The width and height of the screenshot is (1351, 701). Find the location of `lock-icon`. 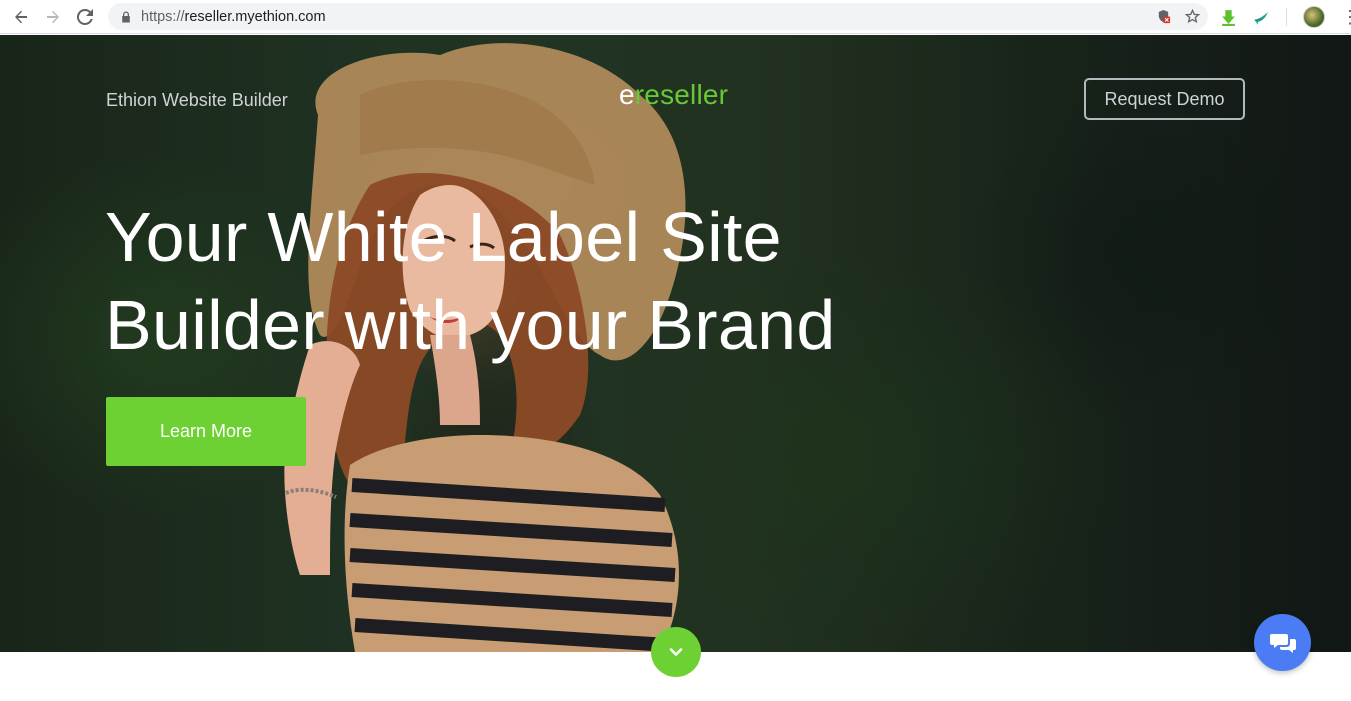

lock-icon is located at coordinates (126, 17).